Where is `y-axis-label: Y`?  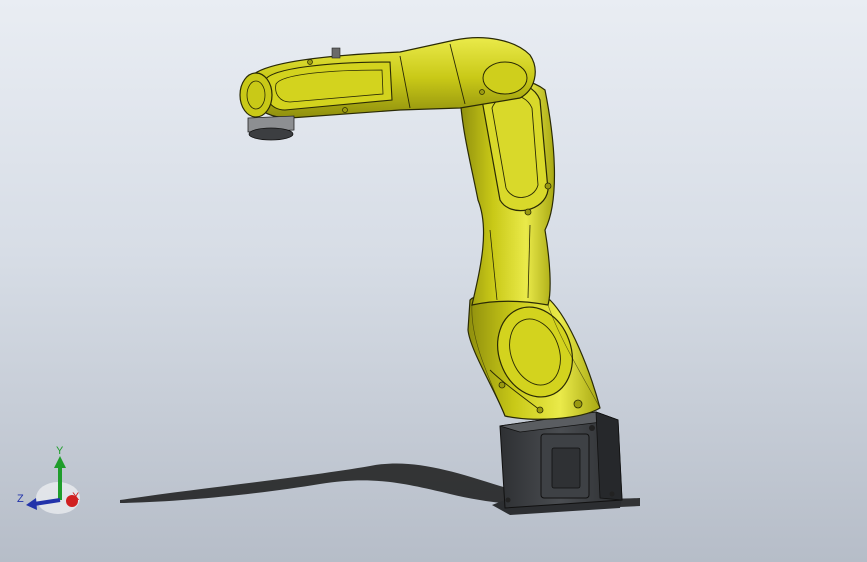
y-axis-label: Y is located at coordinates (60, 451).